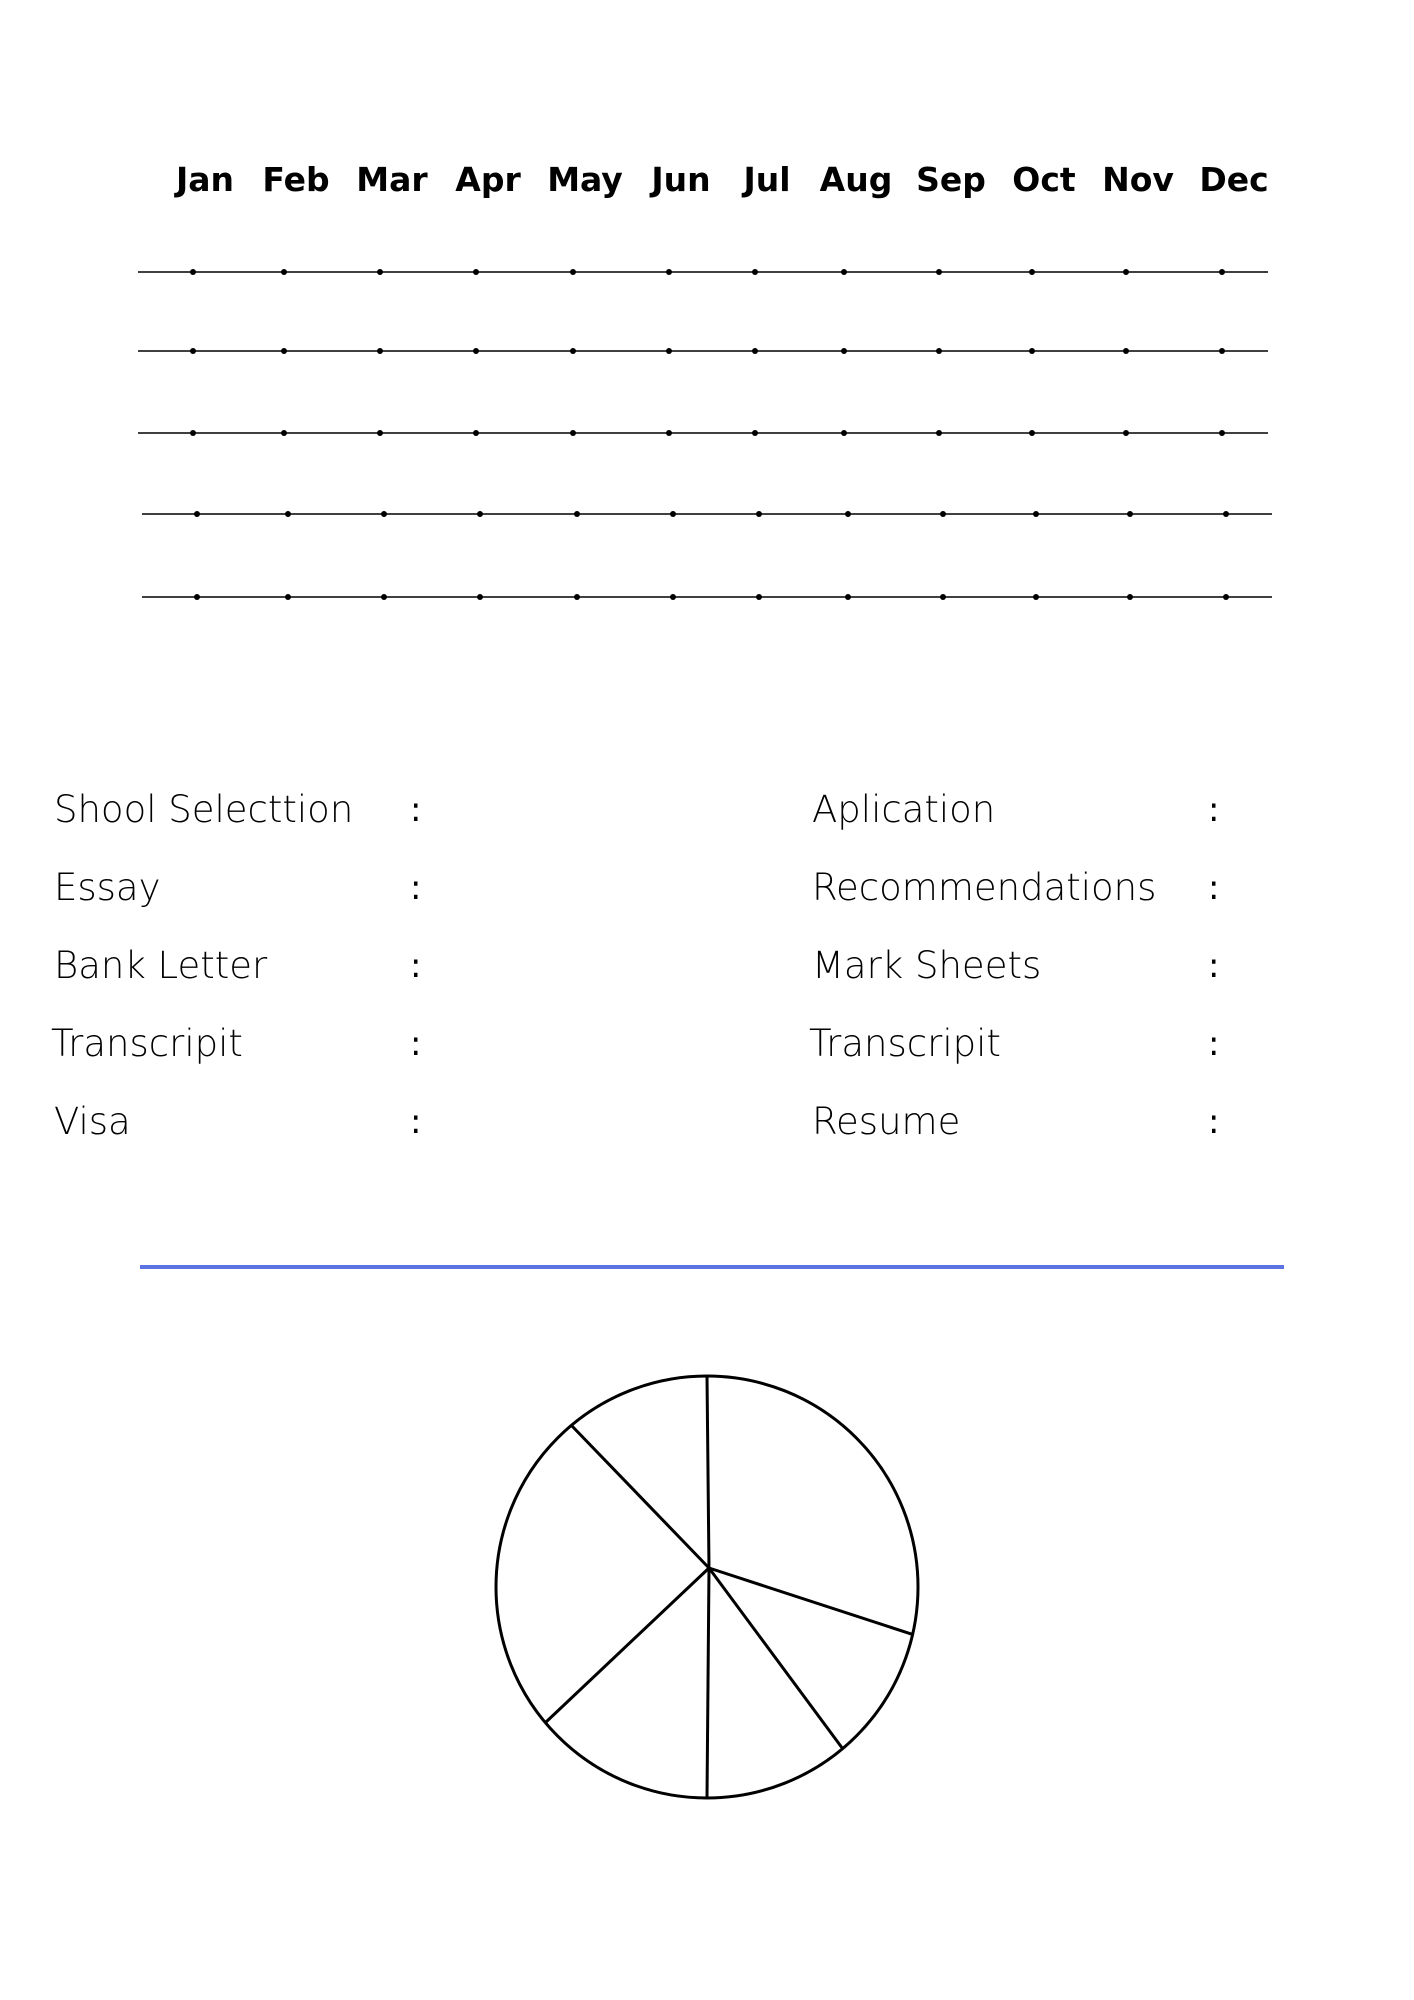  I want to click on month-label-dec: Dec, so click(1234, 179).